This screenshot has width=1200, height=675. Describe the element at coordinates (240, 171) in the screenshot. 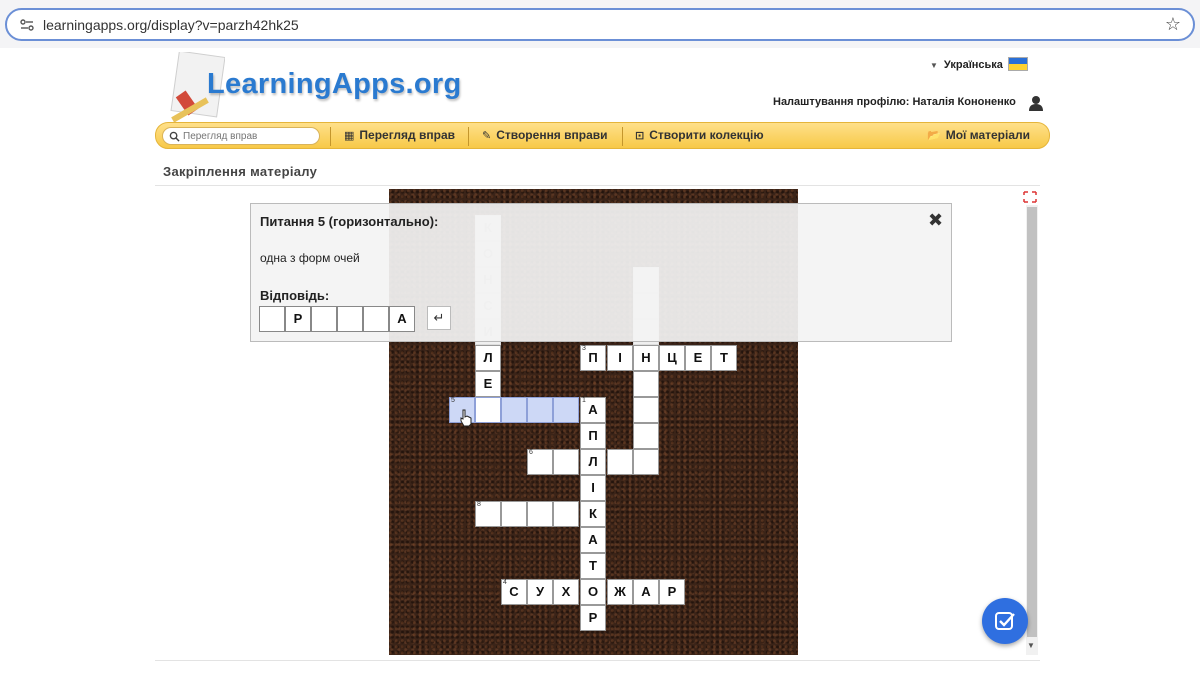

I see `page-title: Закріплення матеріалу` at that location.